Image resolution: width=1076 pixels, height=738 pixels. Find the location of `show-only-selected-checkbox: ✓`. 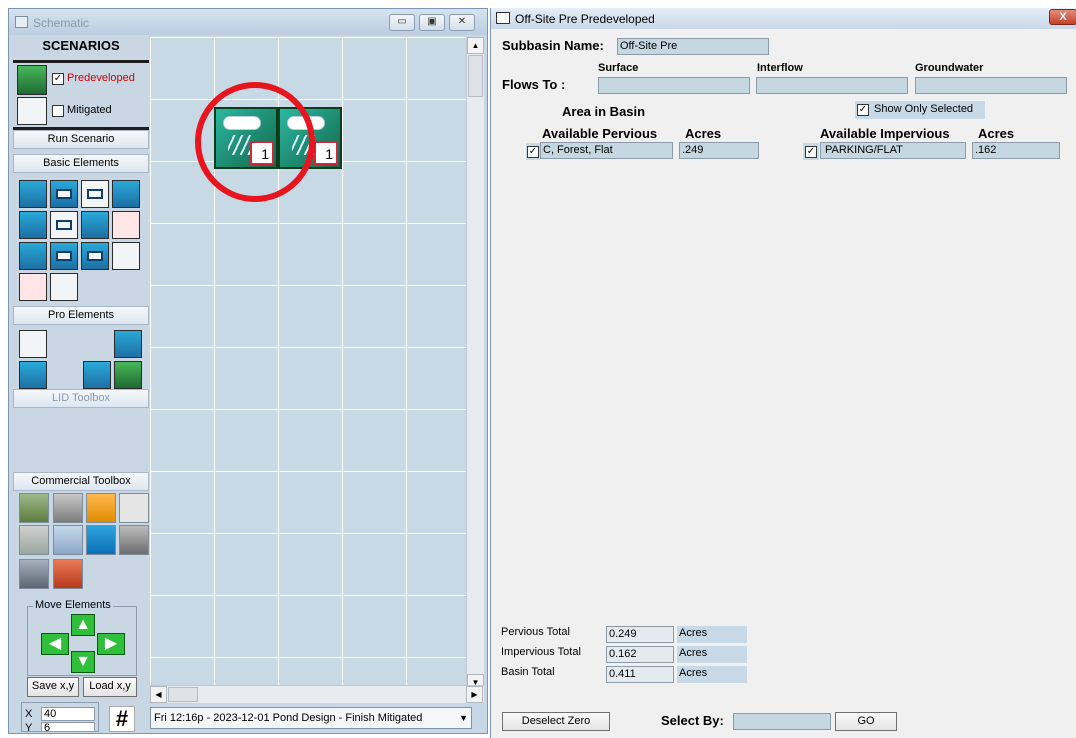

show-only-selected-checkbox: ✓ is located at coordinates (863, 110).